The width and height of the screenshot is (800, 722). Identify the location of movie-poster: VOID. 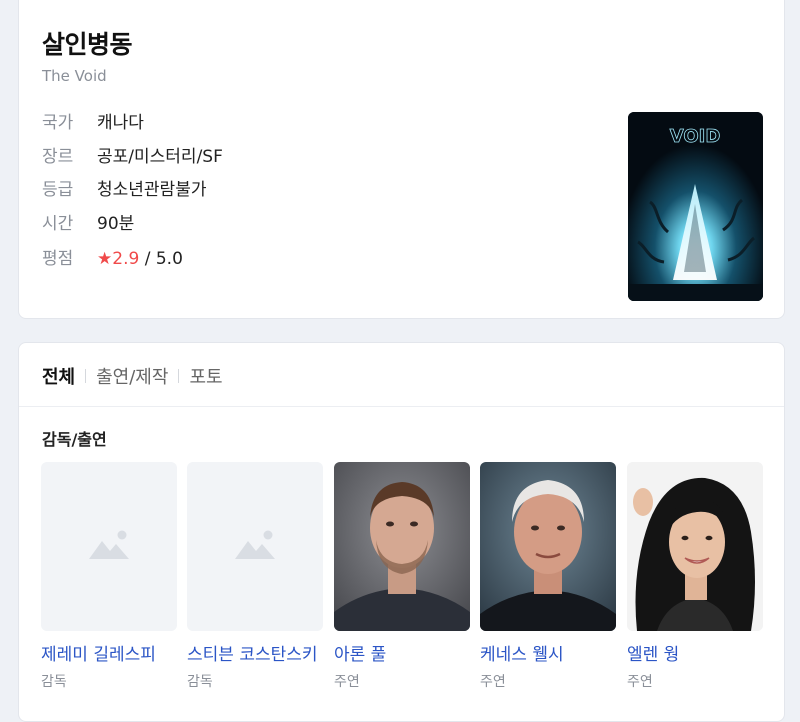
(695, 206).